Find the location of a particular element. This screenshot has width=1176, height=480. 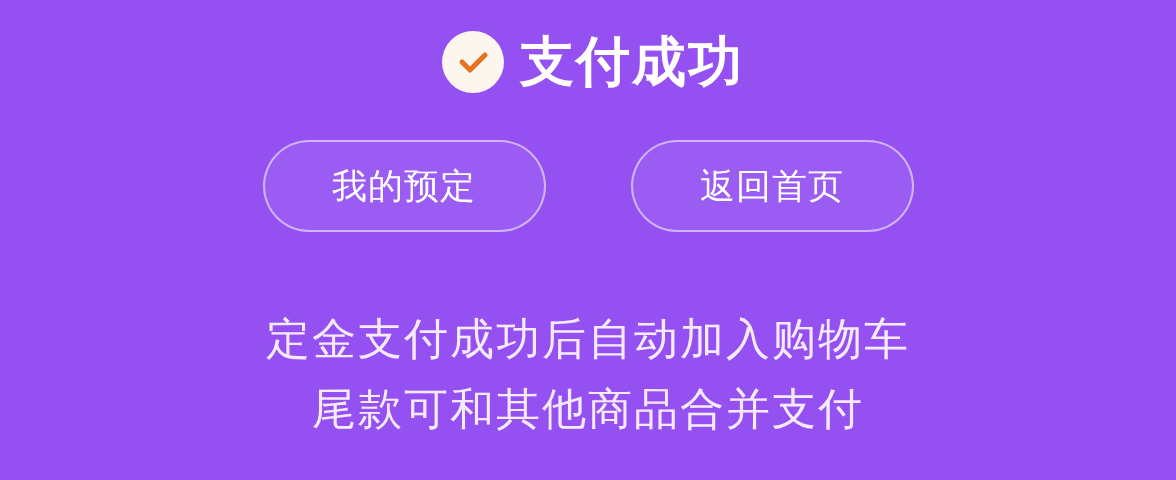

notice-text: 定金支付成功后自动加入购物车 is located at coordinates (588, 339).